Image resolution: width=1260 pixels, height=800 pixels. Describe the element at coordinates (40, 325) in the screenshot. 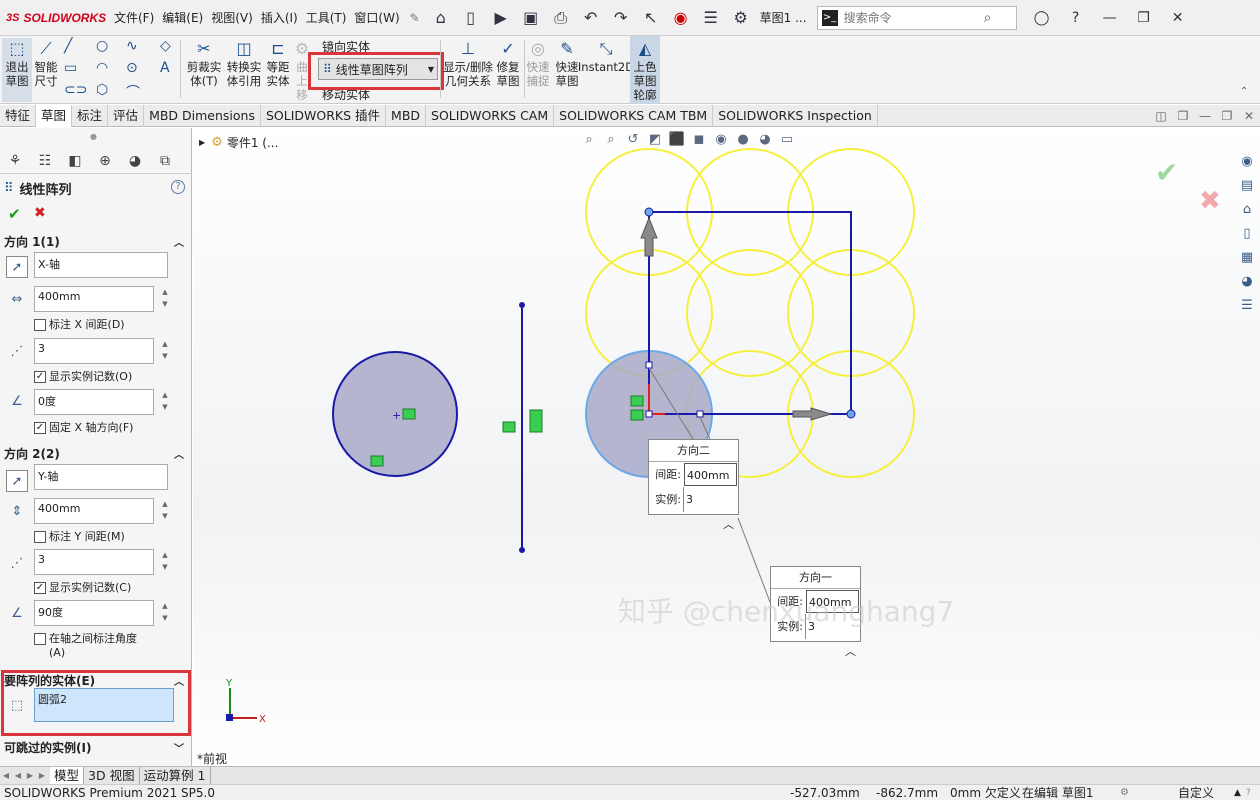

I see `dimension-x-checkbox` at that location.